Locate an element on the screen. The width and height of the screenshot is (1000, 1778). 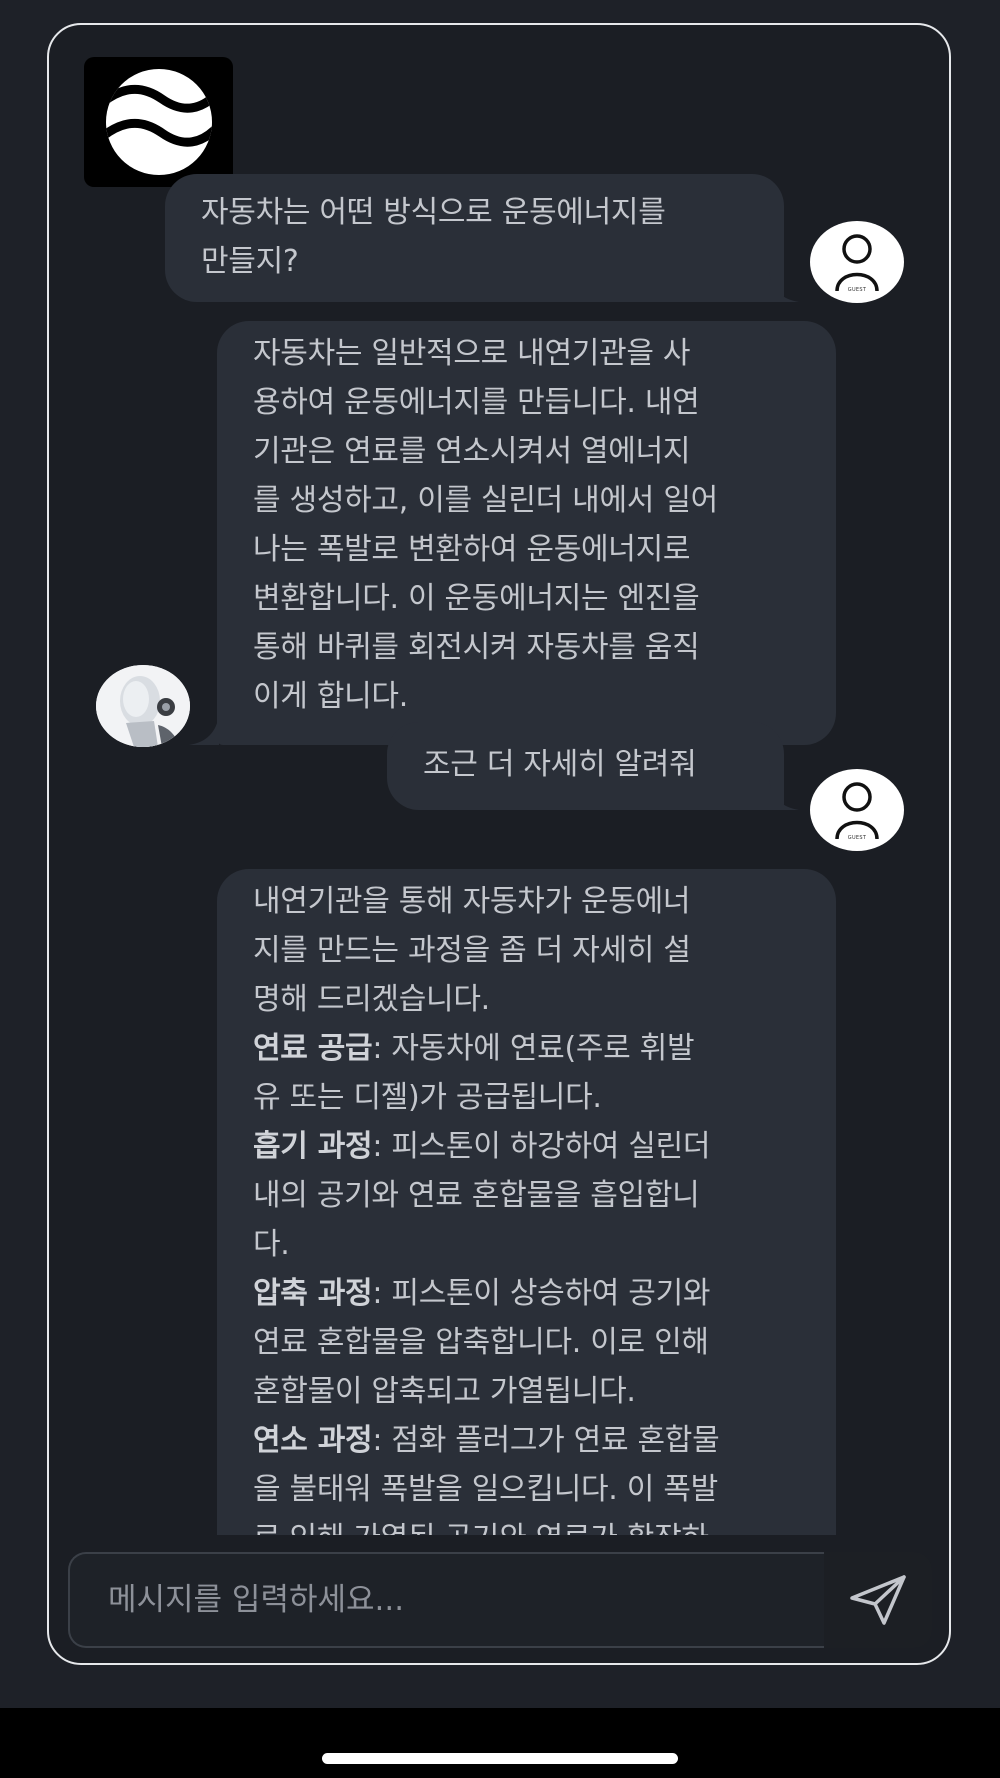
step-line: 압축 과정: 피스톤이 상승하여 공기와 is located at coordinates (526, 1293).